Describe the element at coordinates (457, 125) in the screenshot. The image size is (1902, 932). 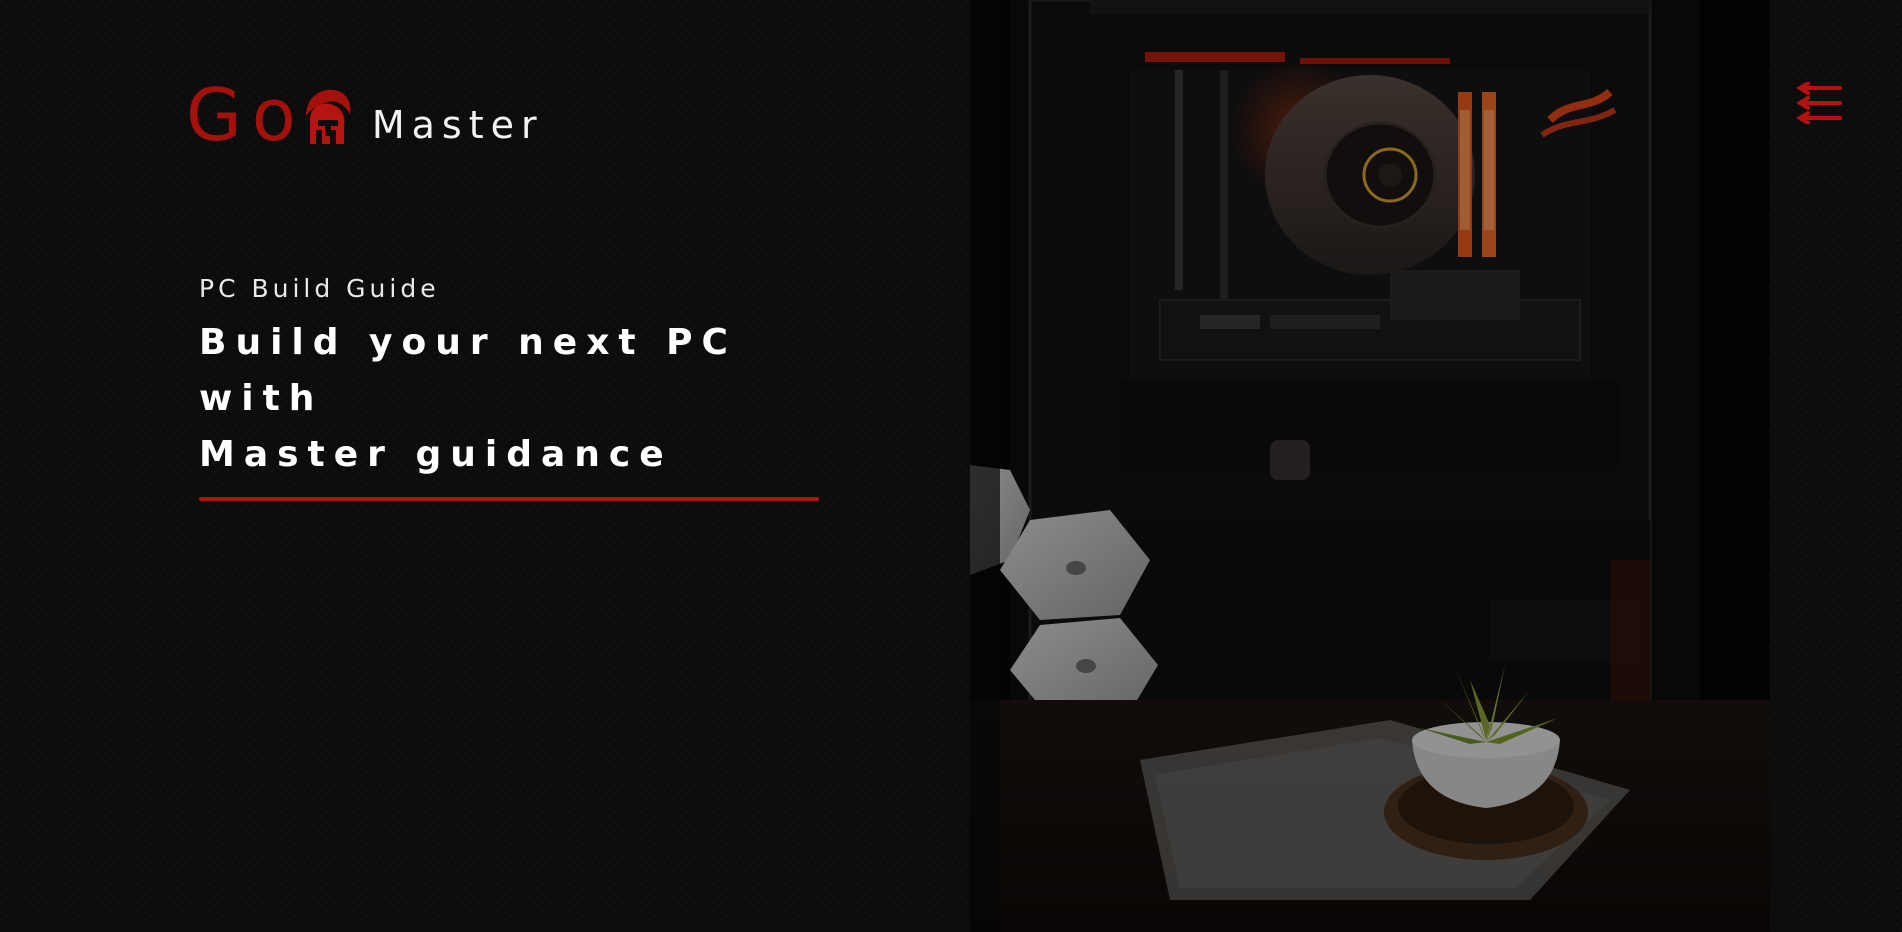
I see `brand-master-text: Master` at that location.